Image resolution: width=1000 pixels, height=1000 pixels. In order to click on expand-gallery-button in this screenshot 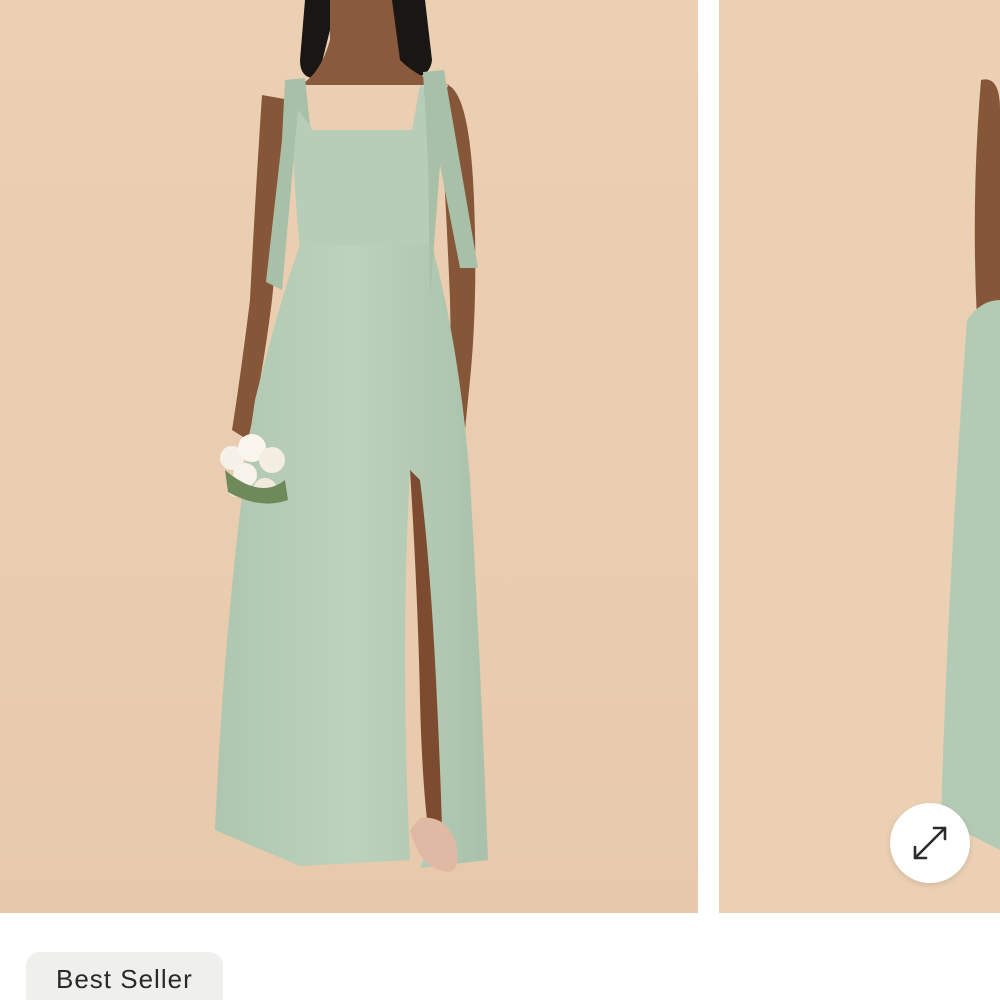, I will do `click(930, 843)`.